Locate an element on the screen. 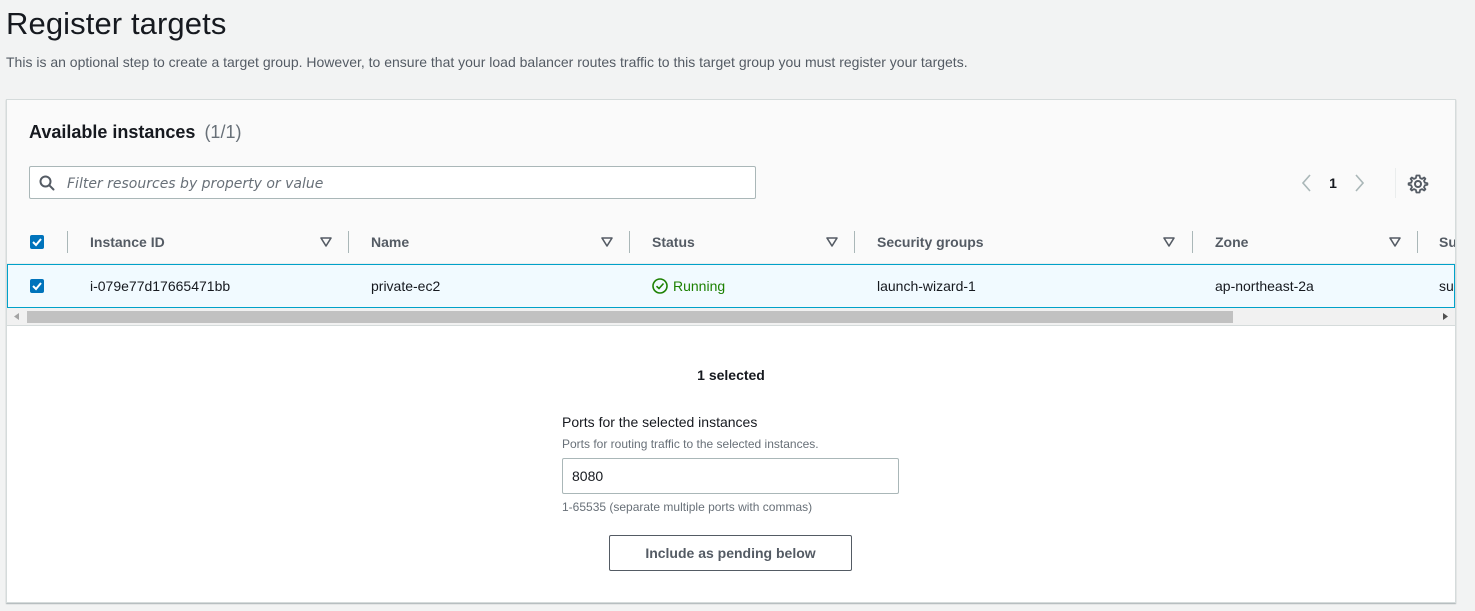  prev-page-button is located at coordinates (1307, 183).